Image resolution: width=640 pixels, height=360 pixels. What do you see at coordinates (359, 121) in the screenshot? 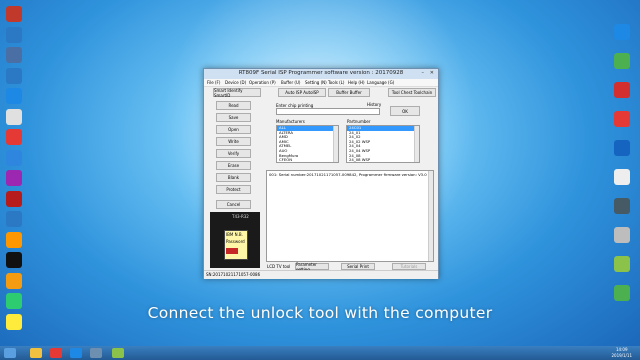
I see `partnumber-label: Partnumber` at bounding box center [359, 121].